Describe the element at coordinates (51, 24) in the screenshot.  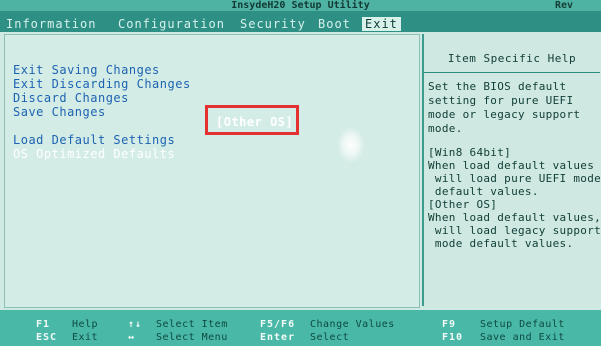
I see `tab-information: Information` at that location.